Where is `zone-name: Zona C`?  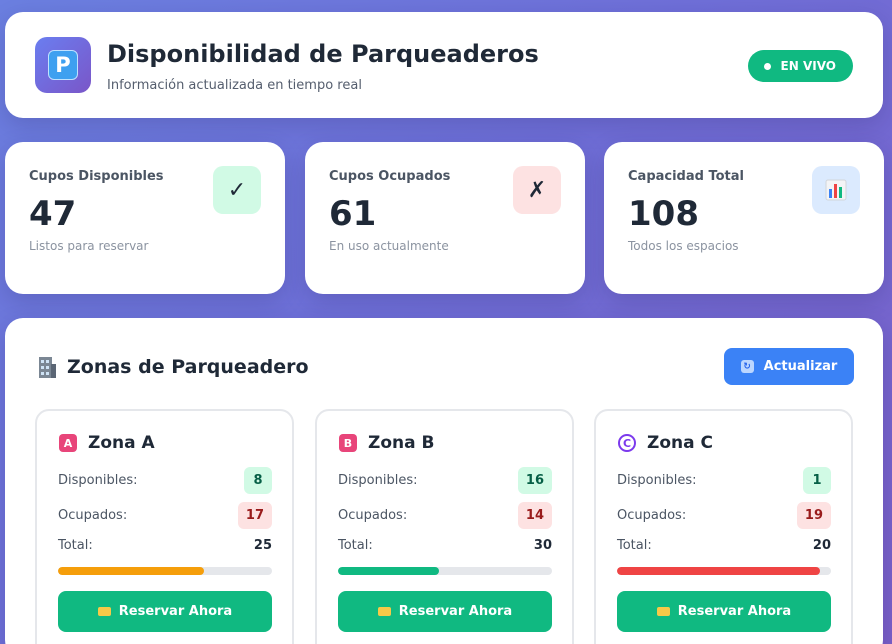 zone-name: Zona C is located at coordinates (680, 443).